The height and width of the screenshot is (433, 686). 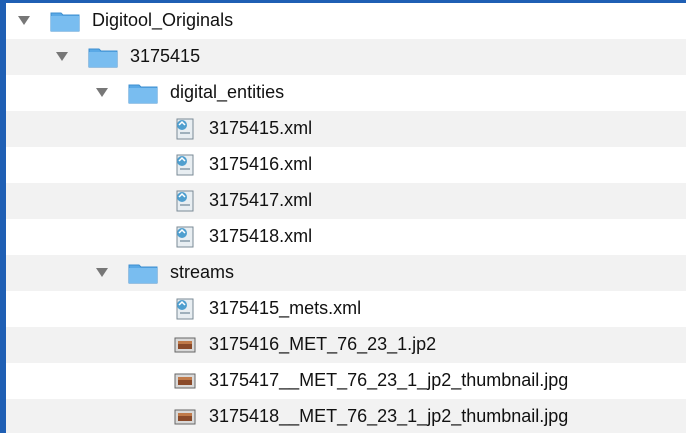 I want to click on tree-row-file: 3175416.xml, so click(x=346, y=165).